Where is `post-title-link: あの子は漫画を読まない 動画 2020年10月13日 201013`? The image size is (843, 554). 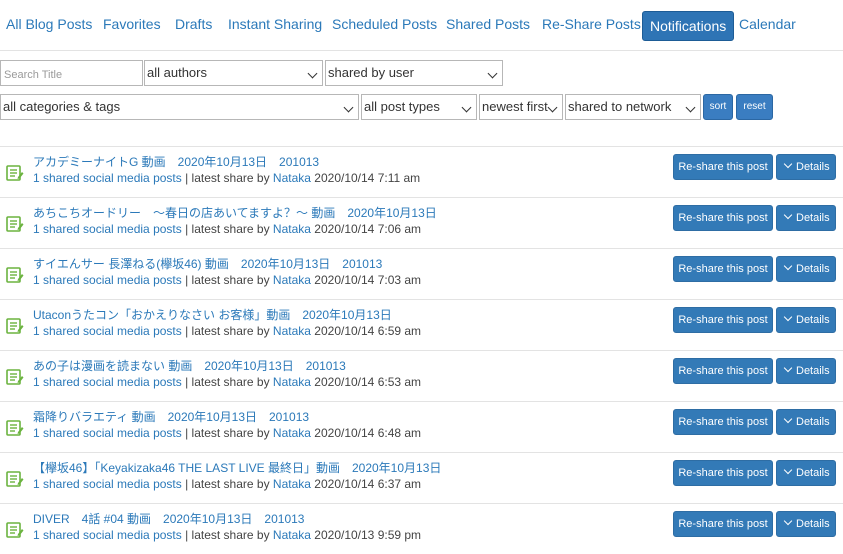 post-title-link: あの子は漫画を読まない 動画 2020年10月13日 201013 is located at coordinates (189, 365).